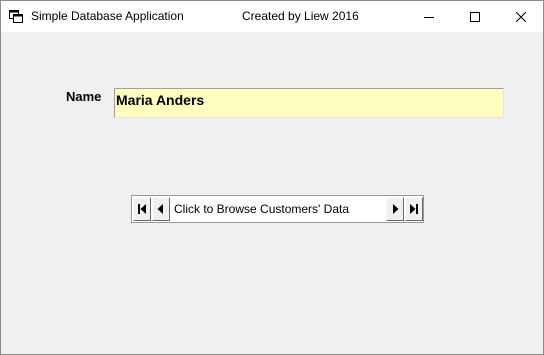  I want to click on maximize-icon, so click(475, 16).